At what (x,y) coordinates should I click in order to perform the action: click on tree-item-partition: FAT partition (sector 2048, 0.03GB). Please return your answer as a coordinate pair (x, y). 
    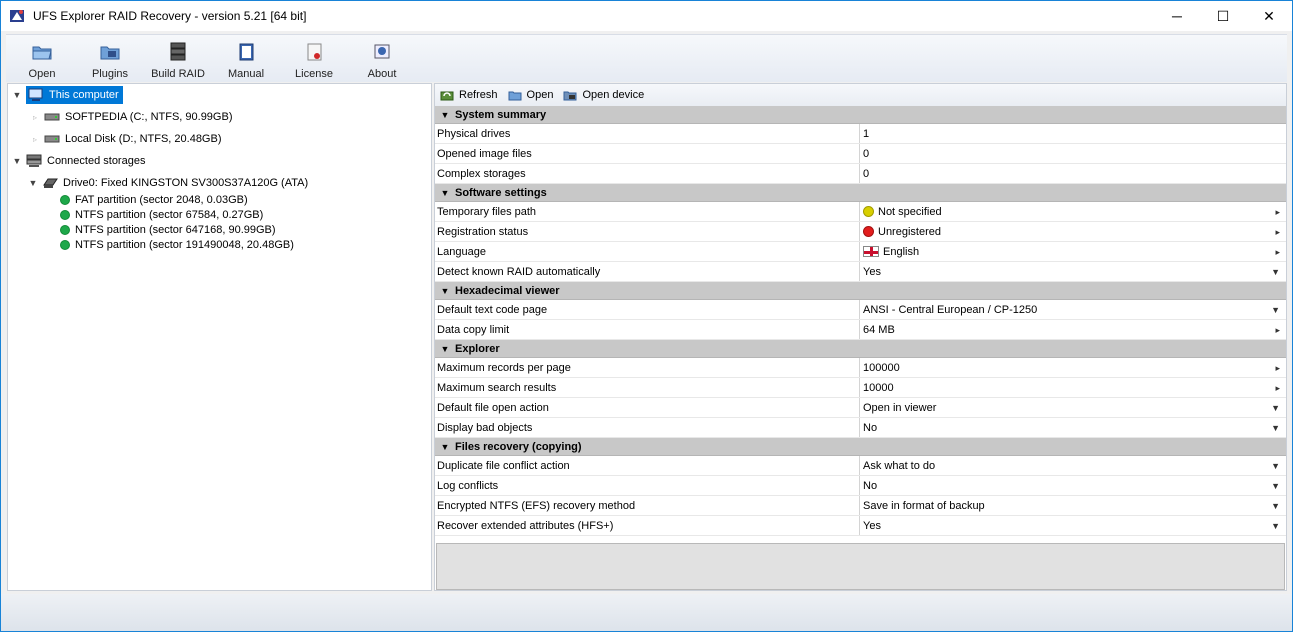
    Looking at the image, I should click on (154, 199).